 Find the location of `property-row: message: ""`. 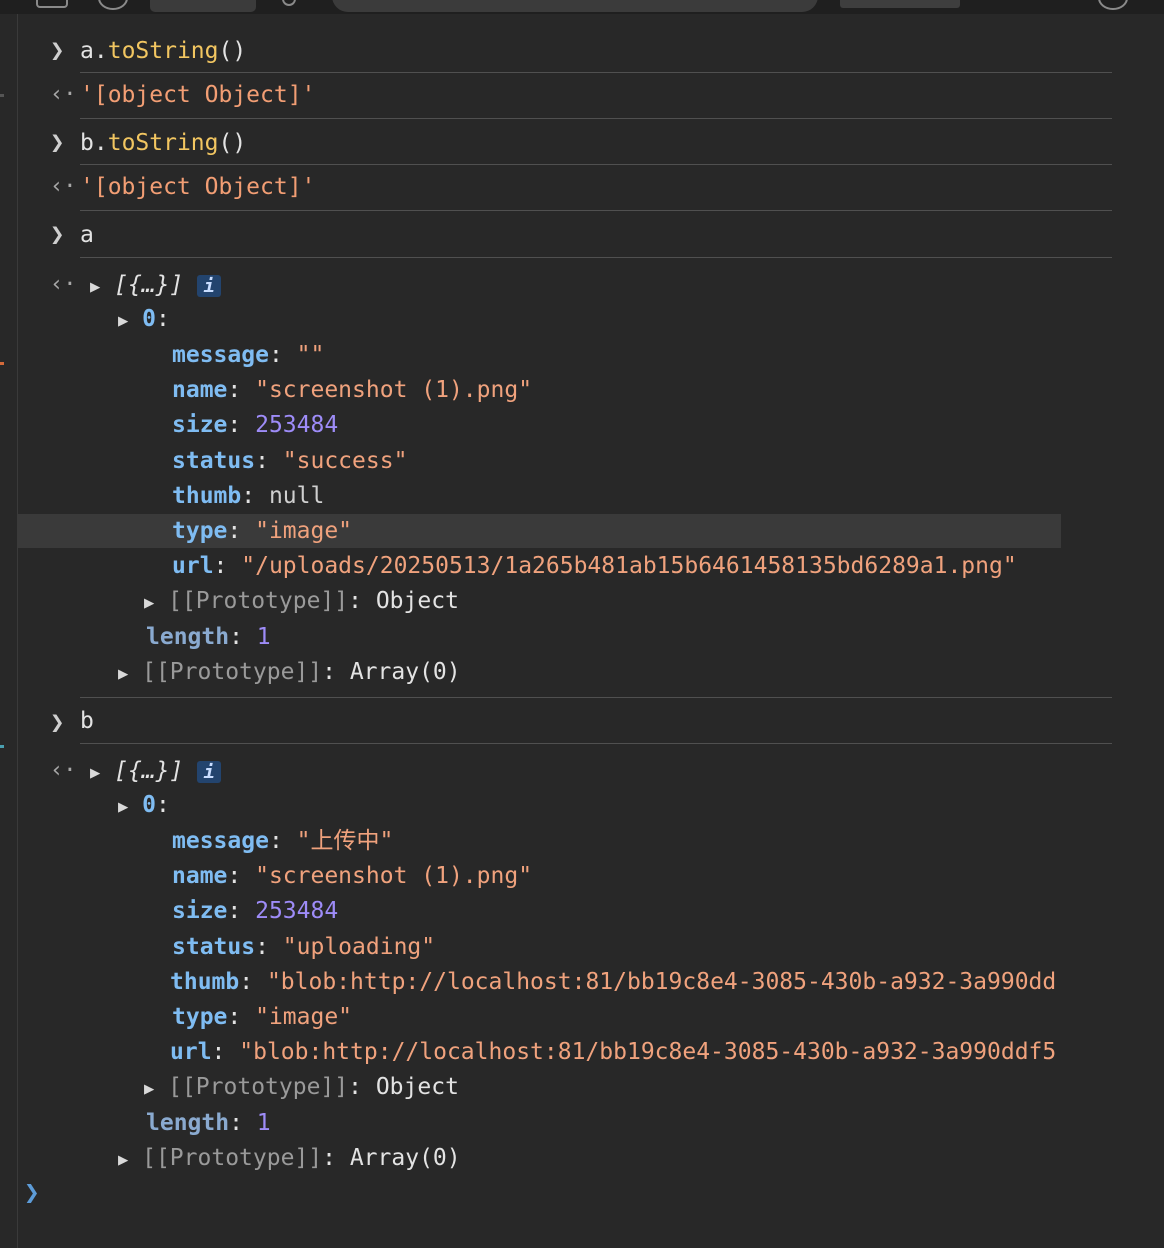

property-row: message: "" is located at coordinates (248, 355).